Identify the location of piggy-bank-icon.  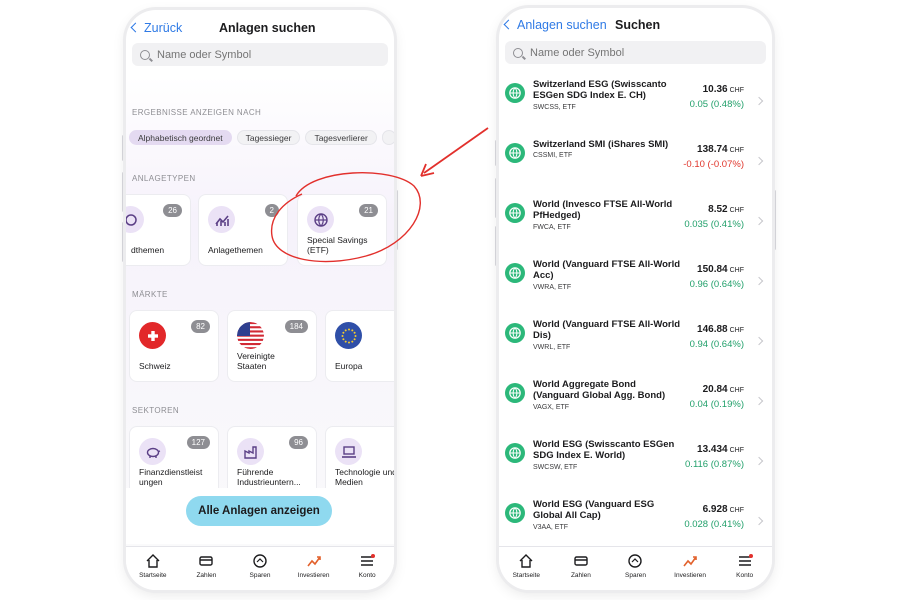
(152, 451).